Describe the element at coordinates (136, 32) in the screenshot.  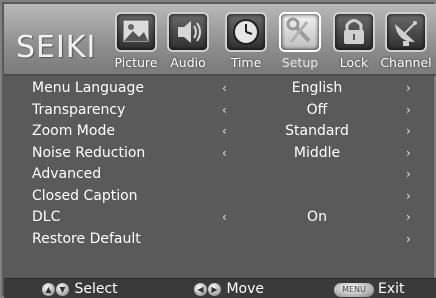
I see `picture-icon` at that location.